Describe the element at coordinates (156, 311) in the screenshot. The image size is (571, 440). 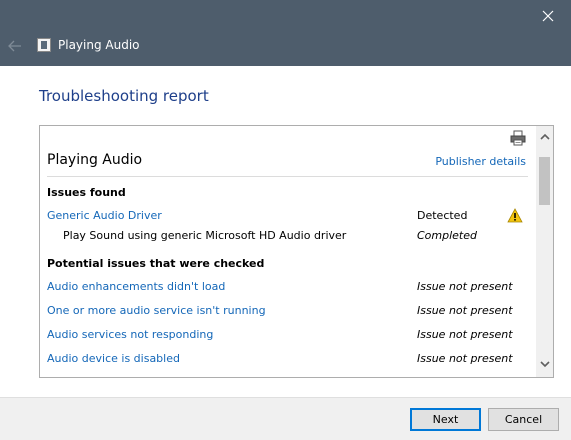
I see `check-link-audio-service: One or more audio service isn't running` at that location.